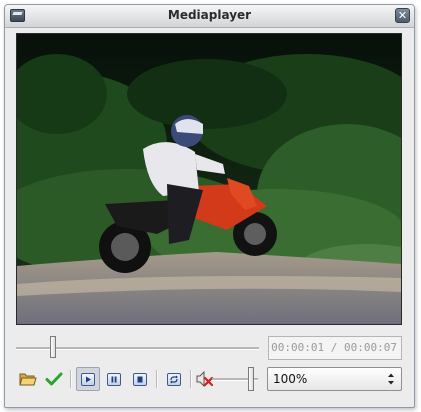 Image resolution: width=421 pixels, height=412 pixels. I want to click on green-checkmark-icon, so click(54, 379).